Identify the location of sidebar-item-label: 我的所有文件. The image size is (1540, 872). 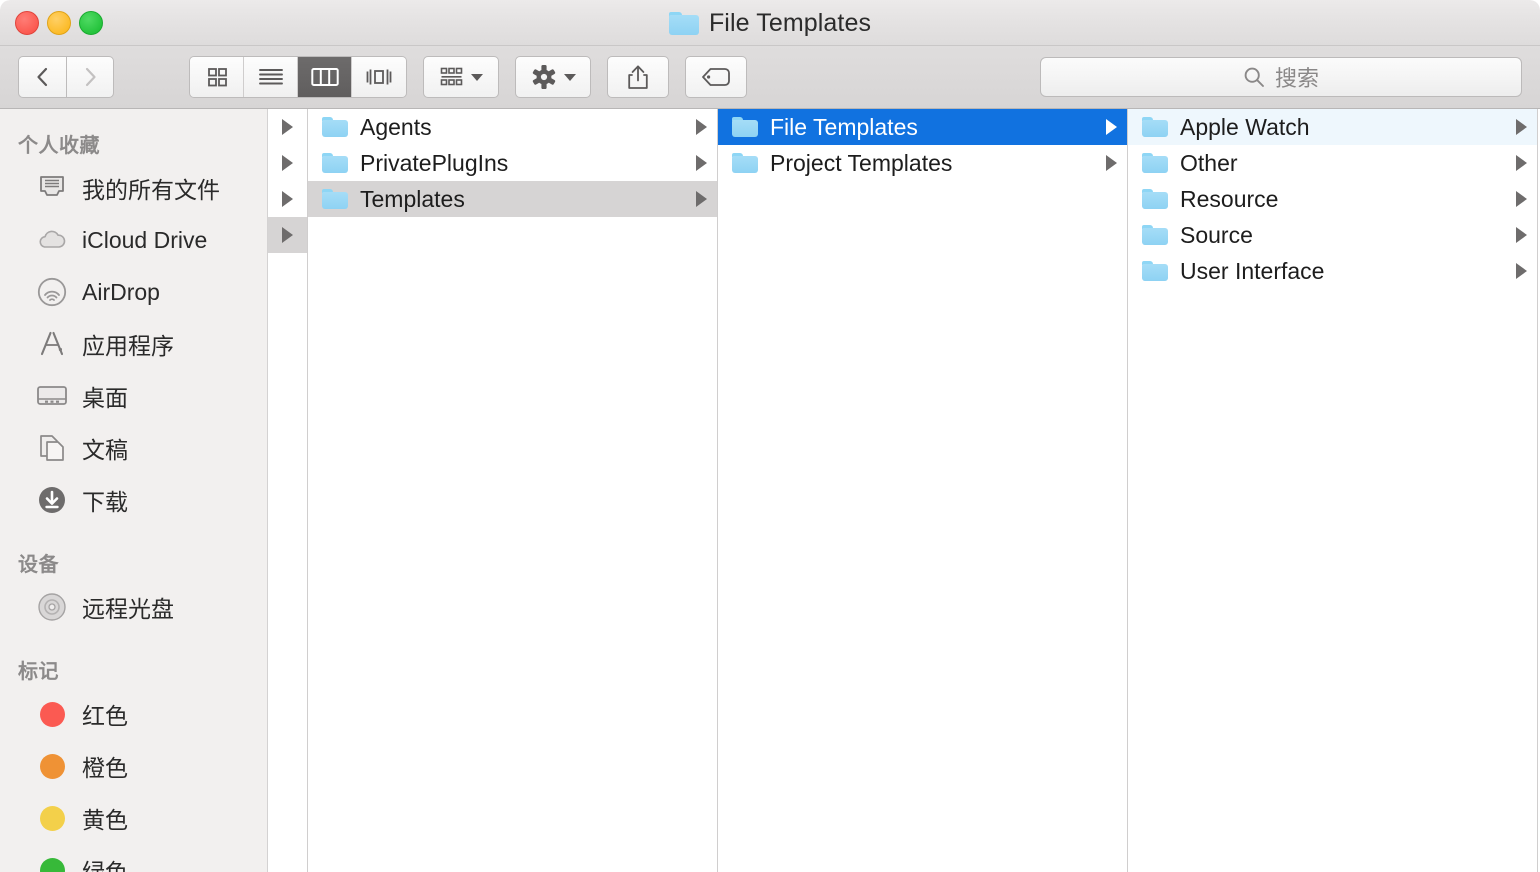
(151, 190).